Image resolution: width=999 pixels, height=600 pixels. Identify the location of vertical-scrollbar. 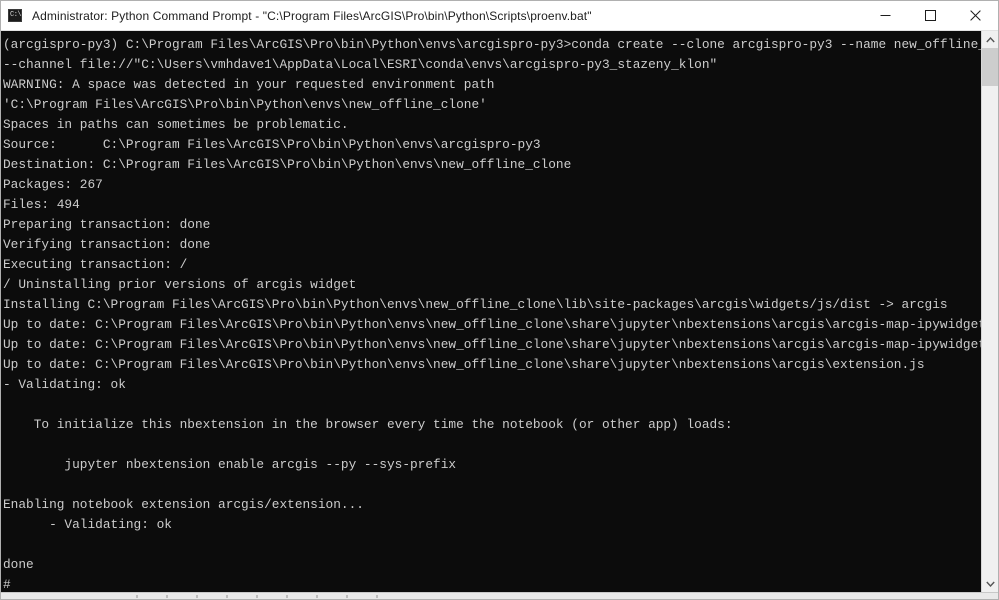
(989, 311).